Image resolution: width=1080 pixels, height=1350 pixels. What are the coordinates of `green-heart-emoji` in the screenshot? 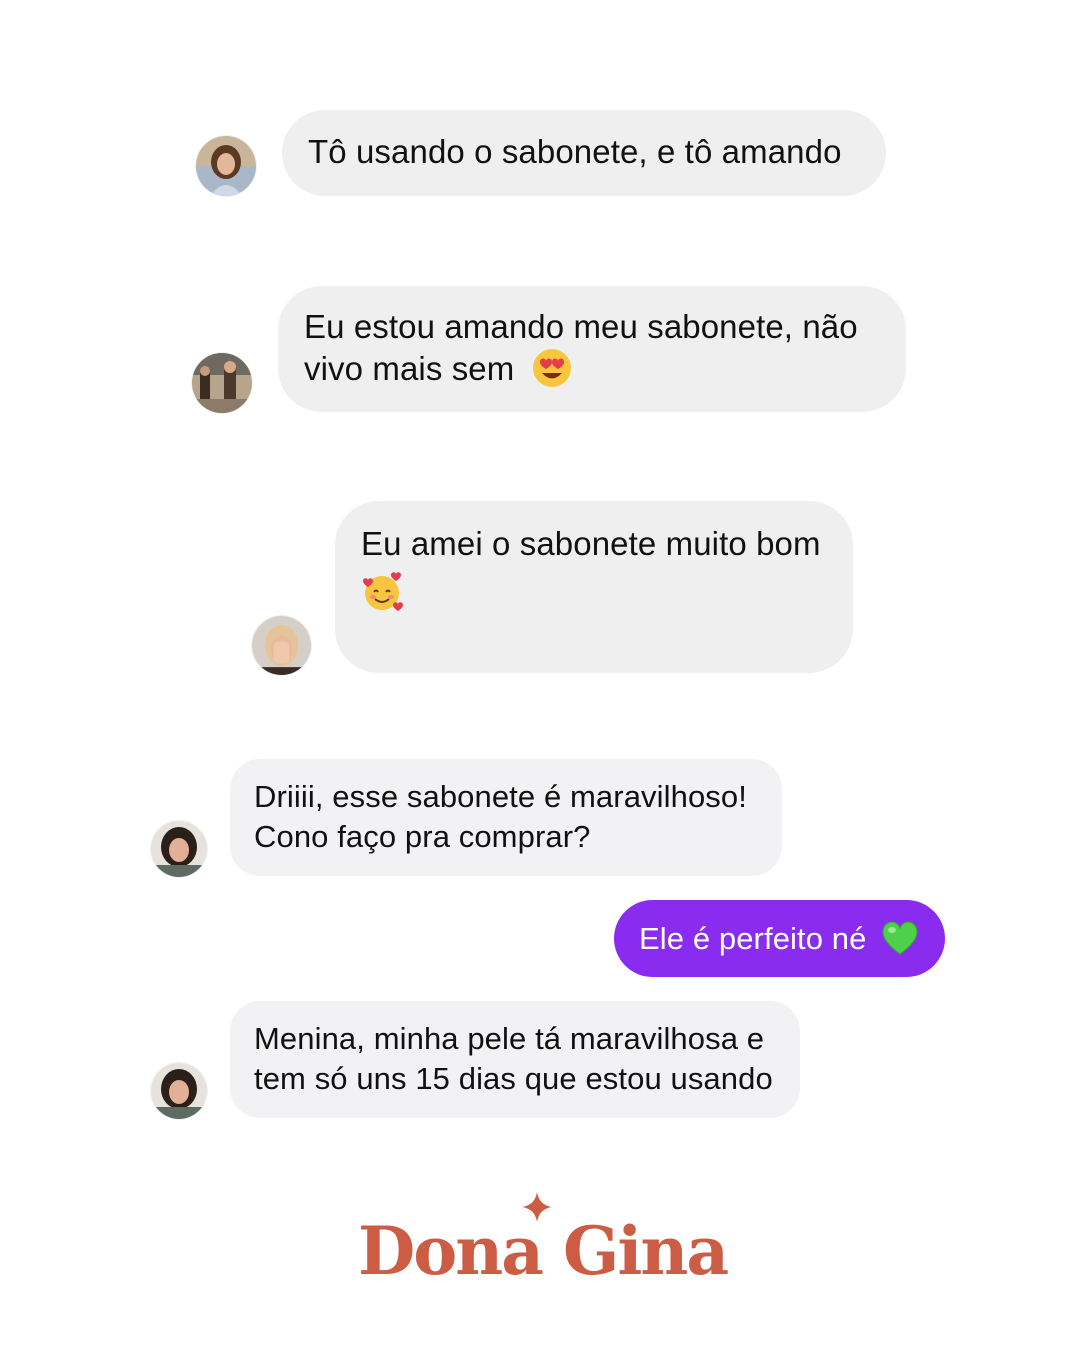 It's located at (900, 938).